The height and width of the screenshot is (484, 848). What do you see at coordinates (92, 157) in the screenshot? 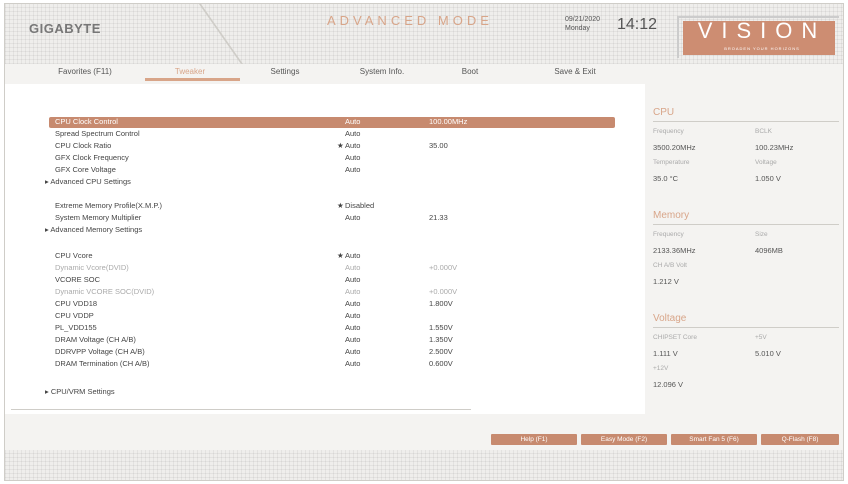
I see `setting-label: GFX Clock Frequency` at bounding box center [92, 157].